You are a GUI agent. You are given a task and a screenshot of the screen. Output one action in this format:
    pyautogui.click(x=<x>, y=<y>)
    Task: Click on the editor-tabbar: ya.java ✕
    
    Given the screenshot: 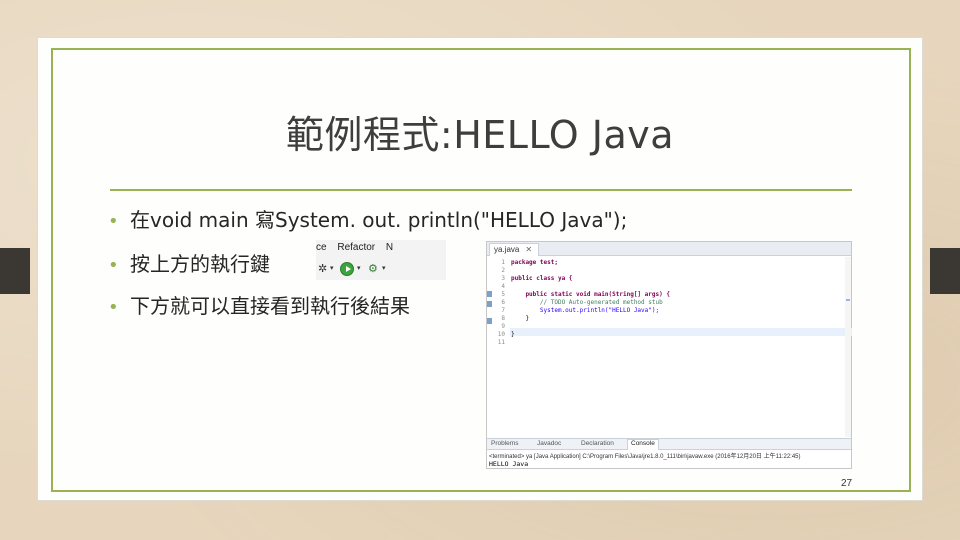 What is the action you would take?
    pyautogui.click(x=669, y=249)
    